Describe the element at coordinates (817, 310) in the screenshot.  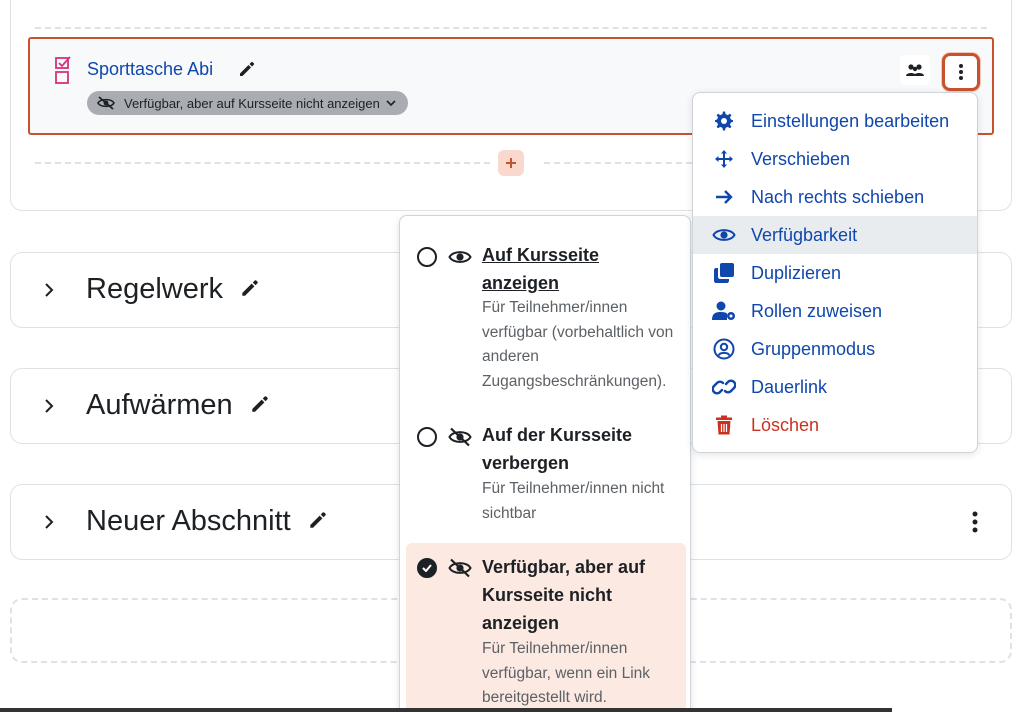
I see `menu-item-label: Rollen zuweisen` at that location.